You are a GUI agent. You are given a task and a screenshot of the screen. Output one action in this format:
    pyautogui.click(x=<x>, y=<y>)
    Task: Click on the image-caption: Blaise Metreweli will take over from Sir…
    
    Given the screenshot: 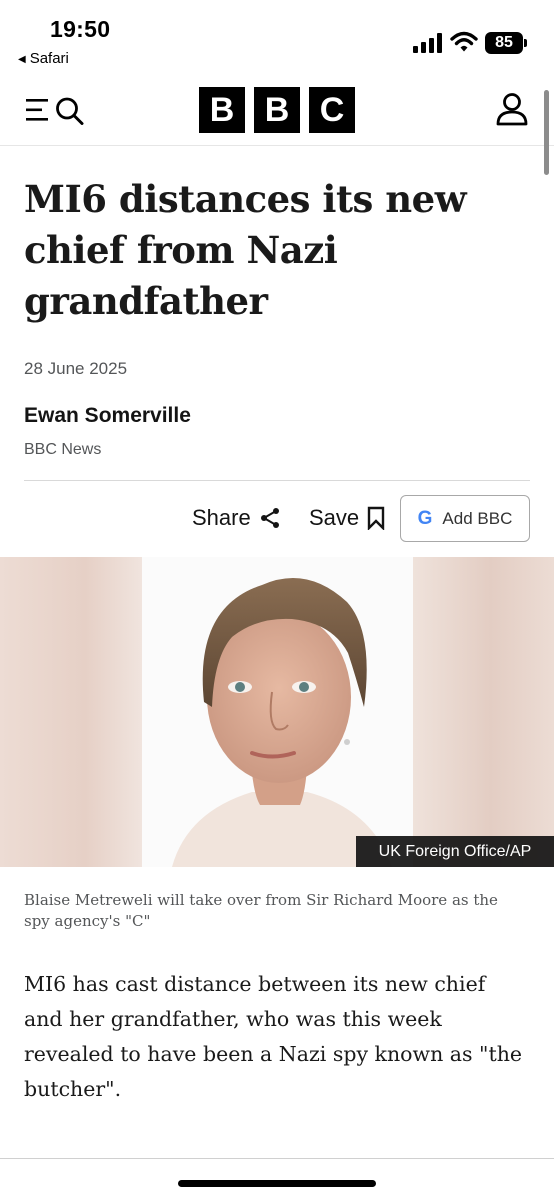 What is the action you would take?
    pyautogui.click(x=261, y=910)
    